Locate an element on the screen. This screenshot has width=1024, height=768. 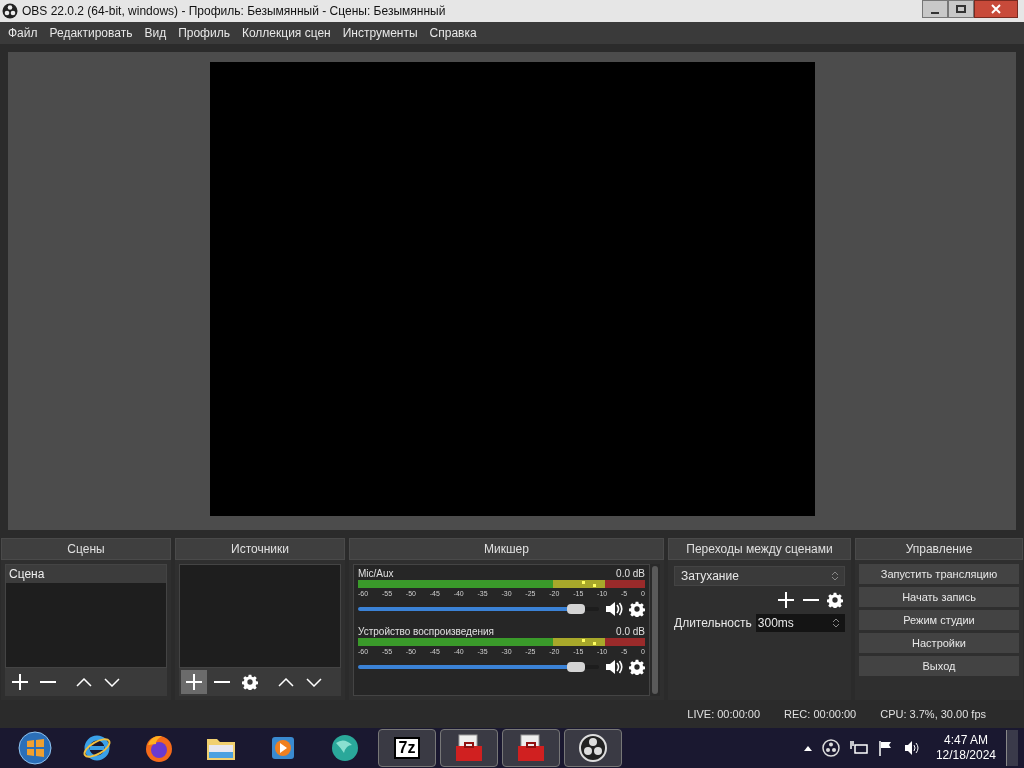
dock-title: Сцены is located at coordinates (86, 549).